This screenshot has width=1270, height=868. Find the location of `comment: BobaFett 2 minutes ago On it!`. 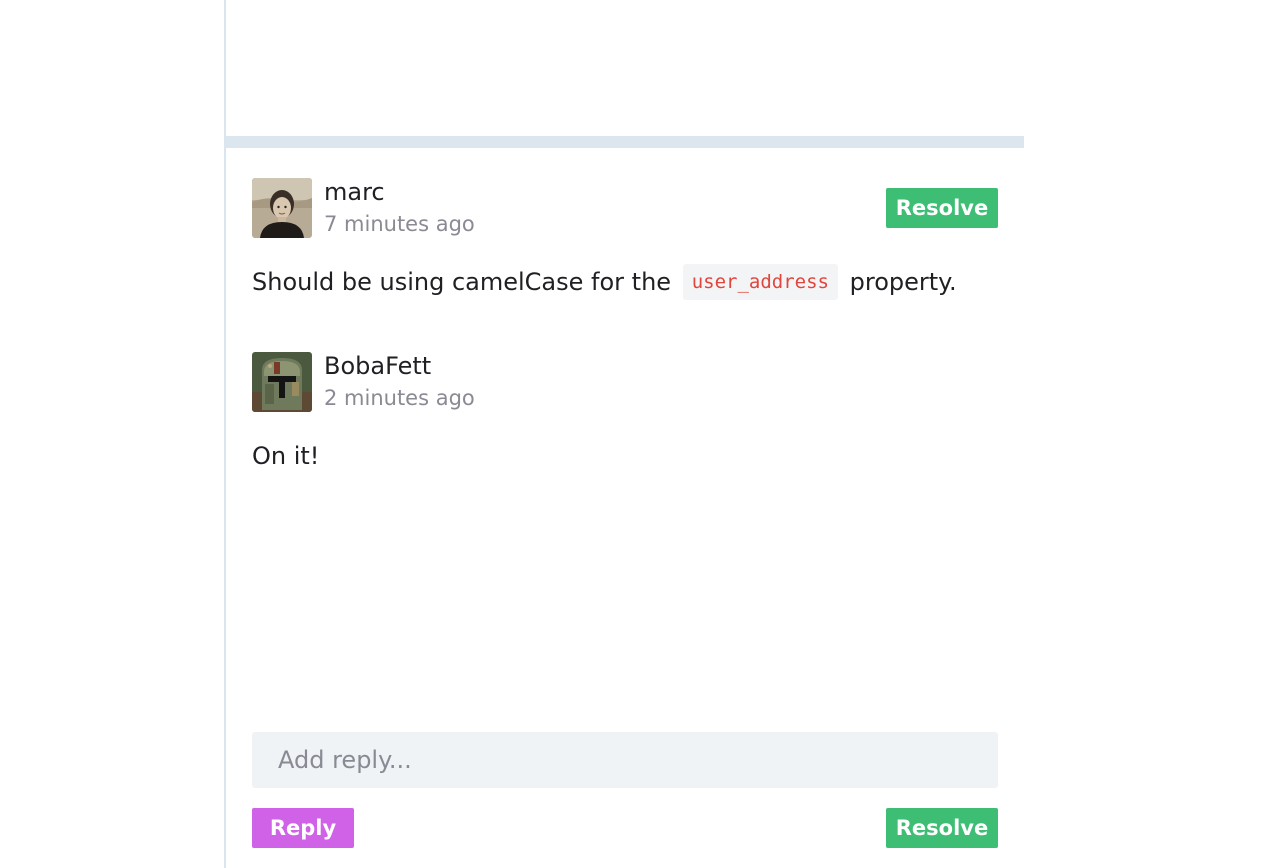

comment: BobaFett 2 minutes ago On it! is located at coordinates (625, 411).